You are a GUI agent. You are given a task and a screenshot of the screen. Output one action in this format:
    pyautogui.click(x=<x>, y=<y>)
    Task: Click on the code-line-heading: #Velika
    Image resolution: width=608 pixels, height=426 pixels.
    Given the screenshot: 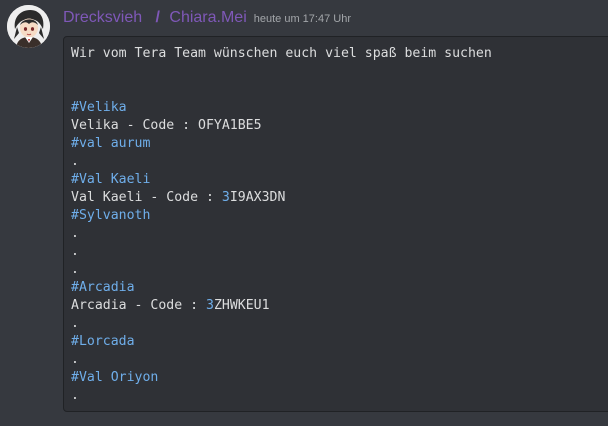 What is the action you would take?
    pyautogui.click(x=99, y=107)
    